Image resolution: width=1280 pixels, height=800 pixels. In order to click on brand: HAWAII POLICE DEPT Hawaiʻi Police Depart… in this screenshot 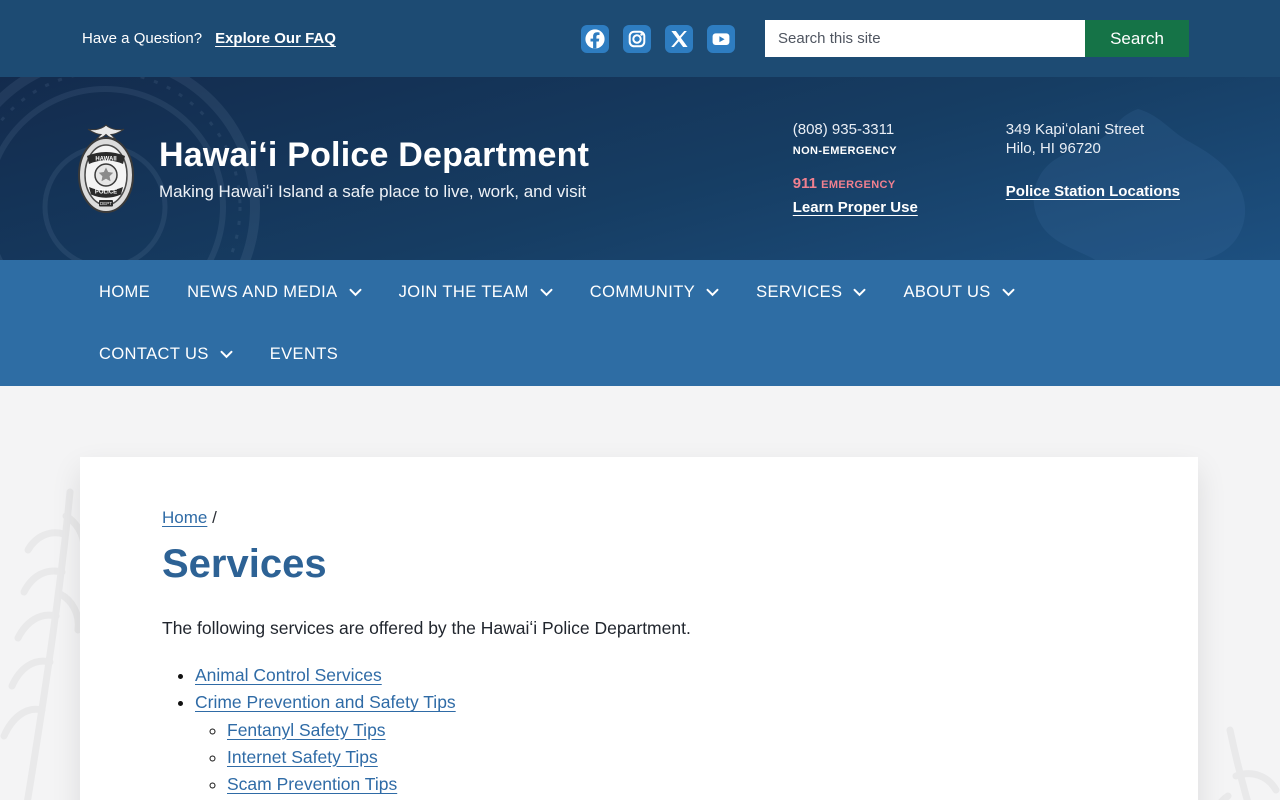, I will do `click(332, 169)`.